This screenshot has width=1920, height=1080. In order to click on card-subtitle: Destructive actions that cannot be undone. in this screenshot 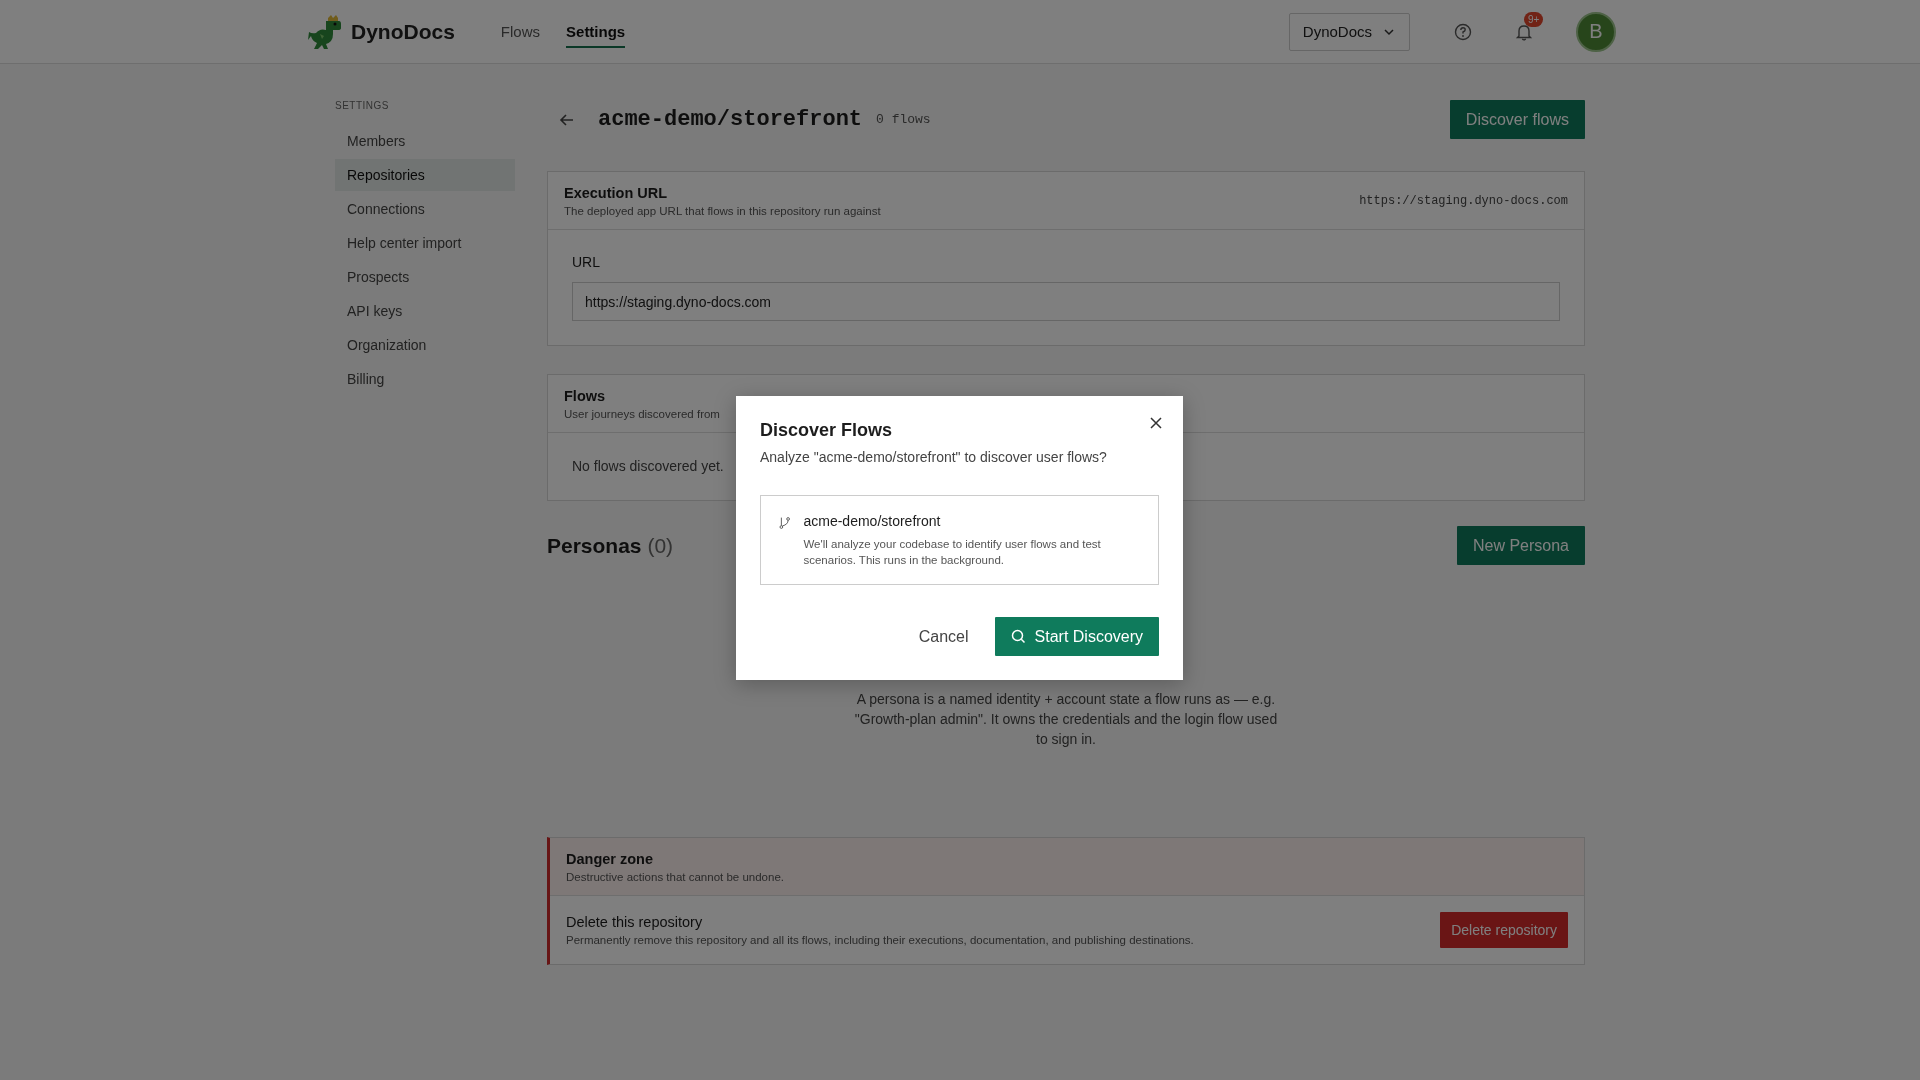, I will do `click(675, 877)`.